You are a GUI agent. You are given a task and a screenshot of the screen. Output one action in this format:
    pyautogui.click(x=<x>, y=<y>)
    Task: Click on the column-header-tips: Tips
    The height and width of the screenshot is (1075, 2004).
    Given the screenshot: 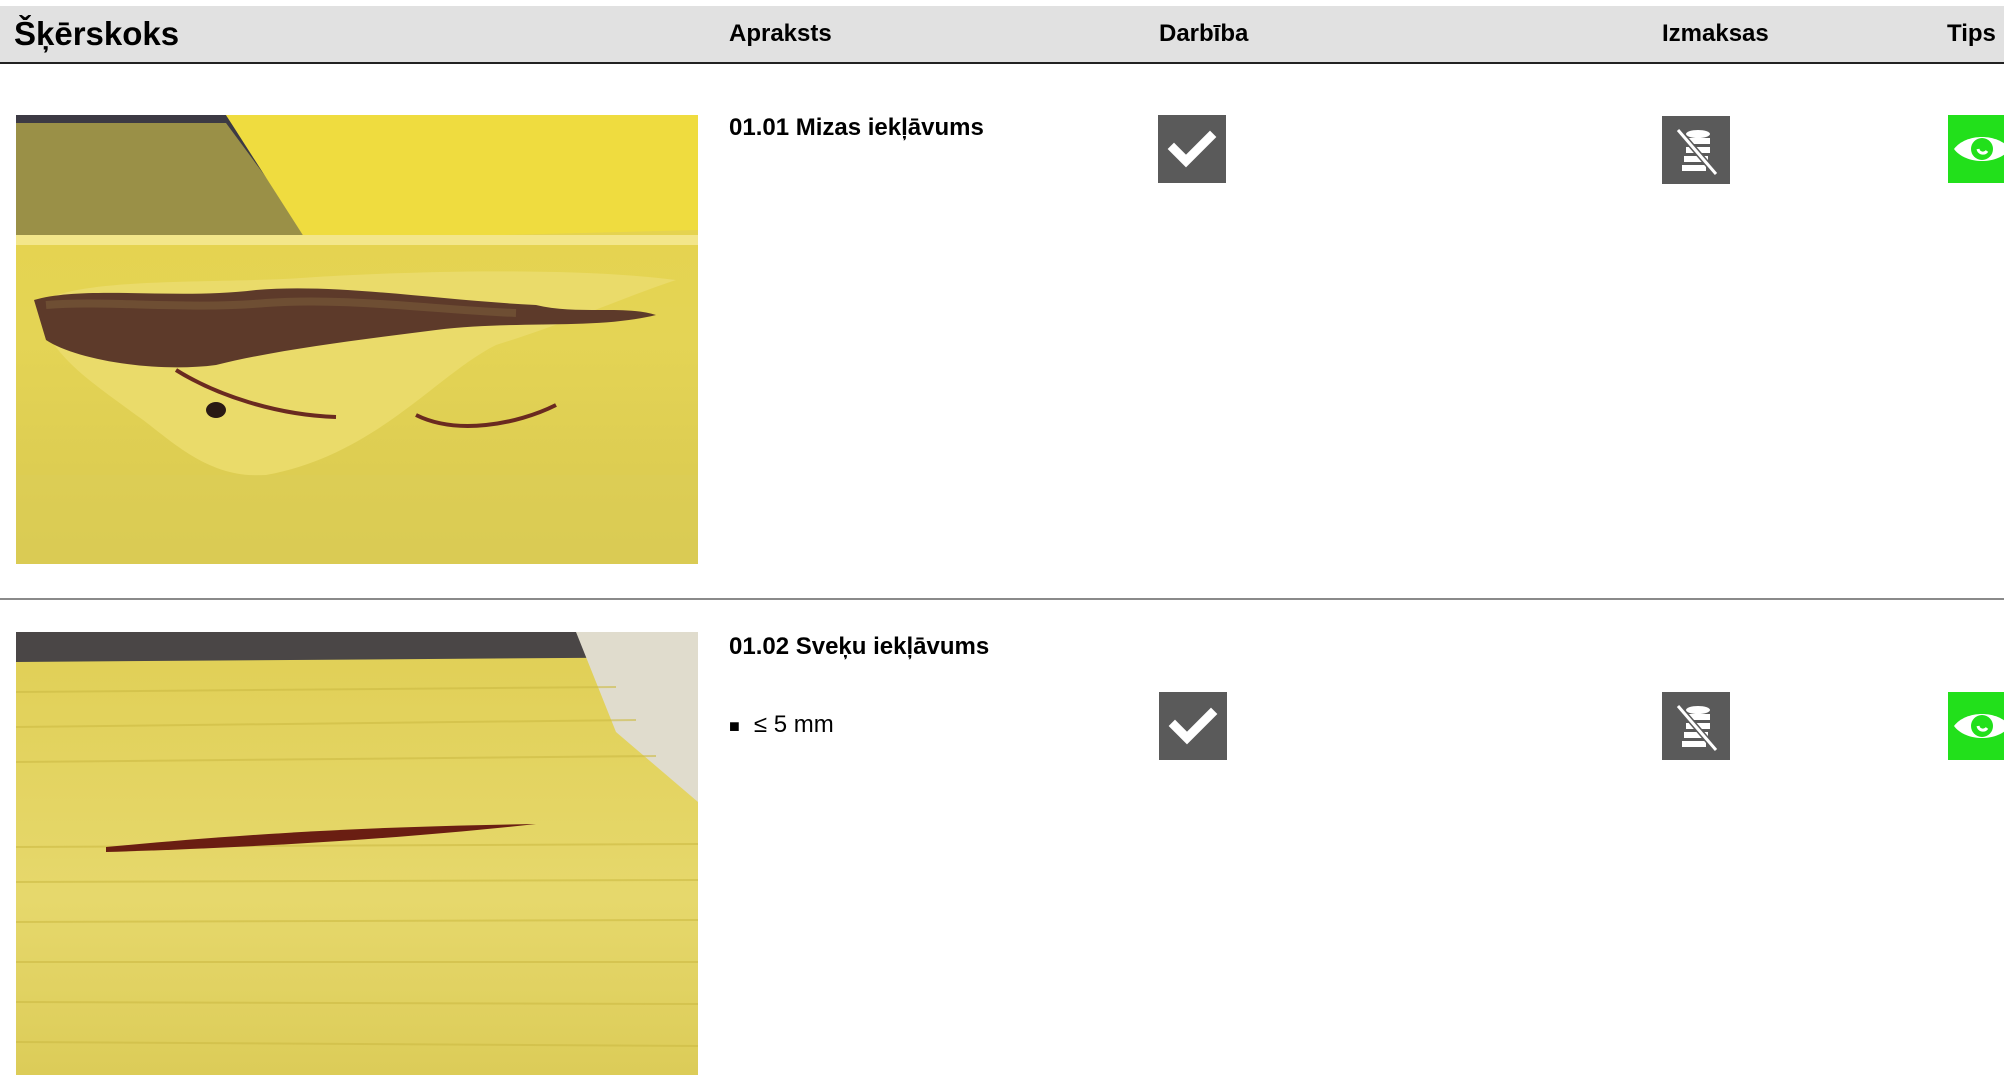 What is the action you would take?
    pyautogui.click(x=1971, y=33)
    